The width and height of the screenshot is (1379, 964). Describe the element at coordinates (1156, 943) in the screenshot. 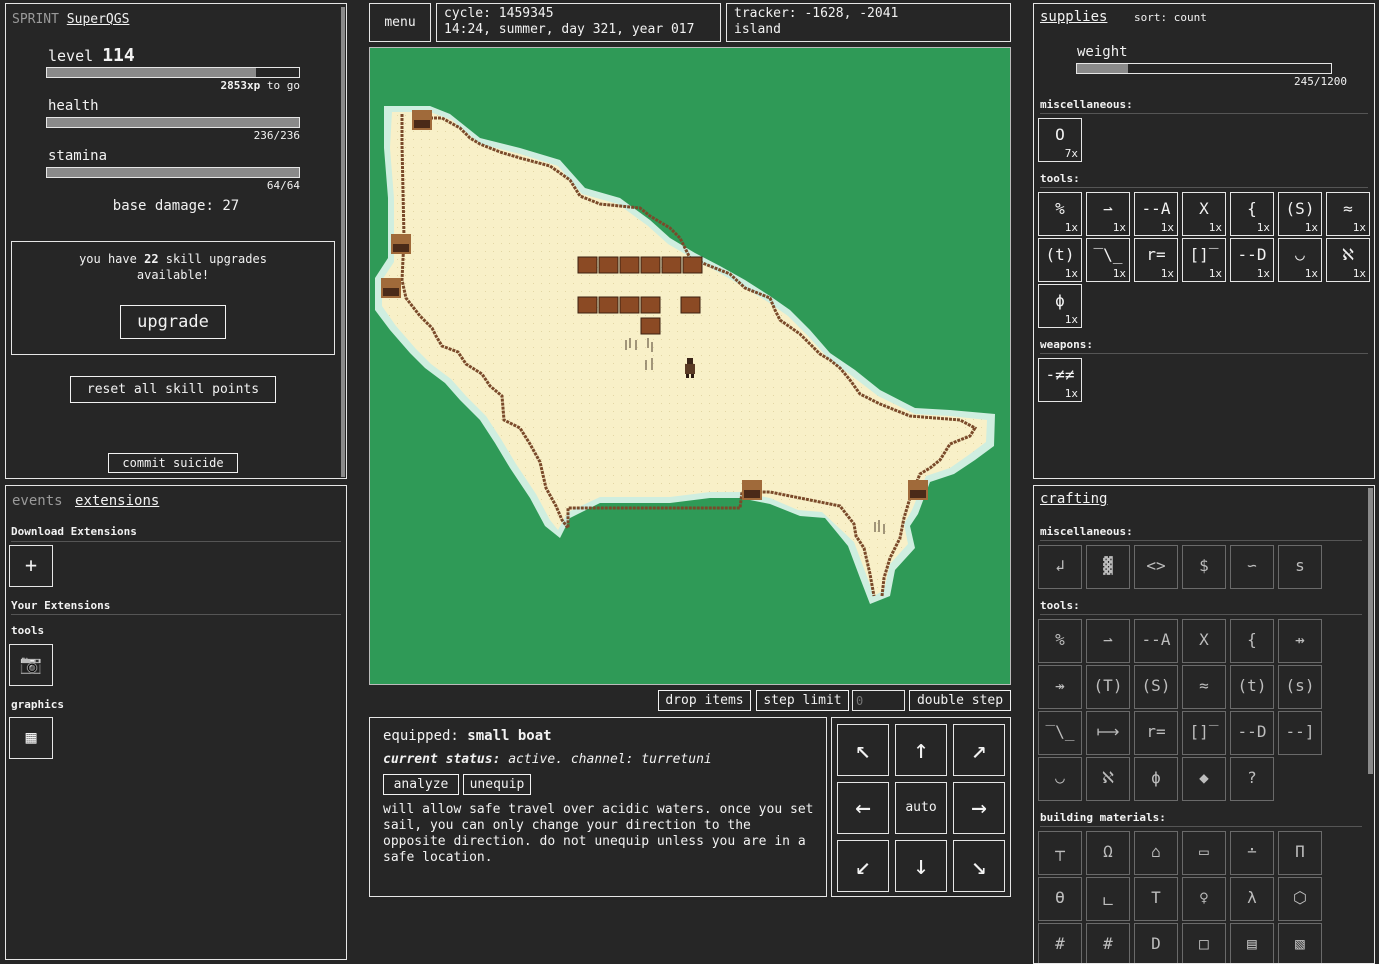

I see `craft-recipe-slot: D` at that location.